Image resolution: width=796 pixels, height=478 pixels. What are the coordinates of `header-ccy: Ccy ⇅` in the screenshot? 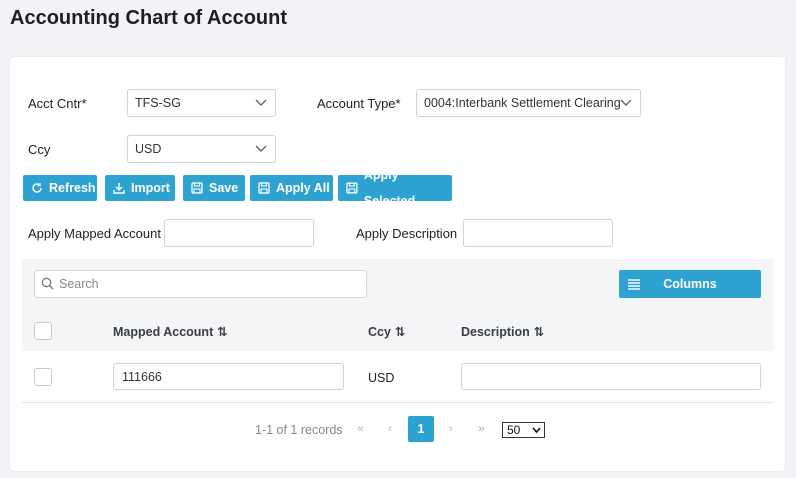 It's located at (387, 332).